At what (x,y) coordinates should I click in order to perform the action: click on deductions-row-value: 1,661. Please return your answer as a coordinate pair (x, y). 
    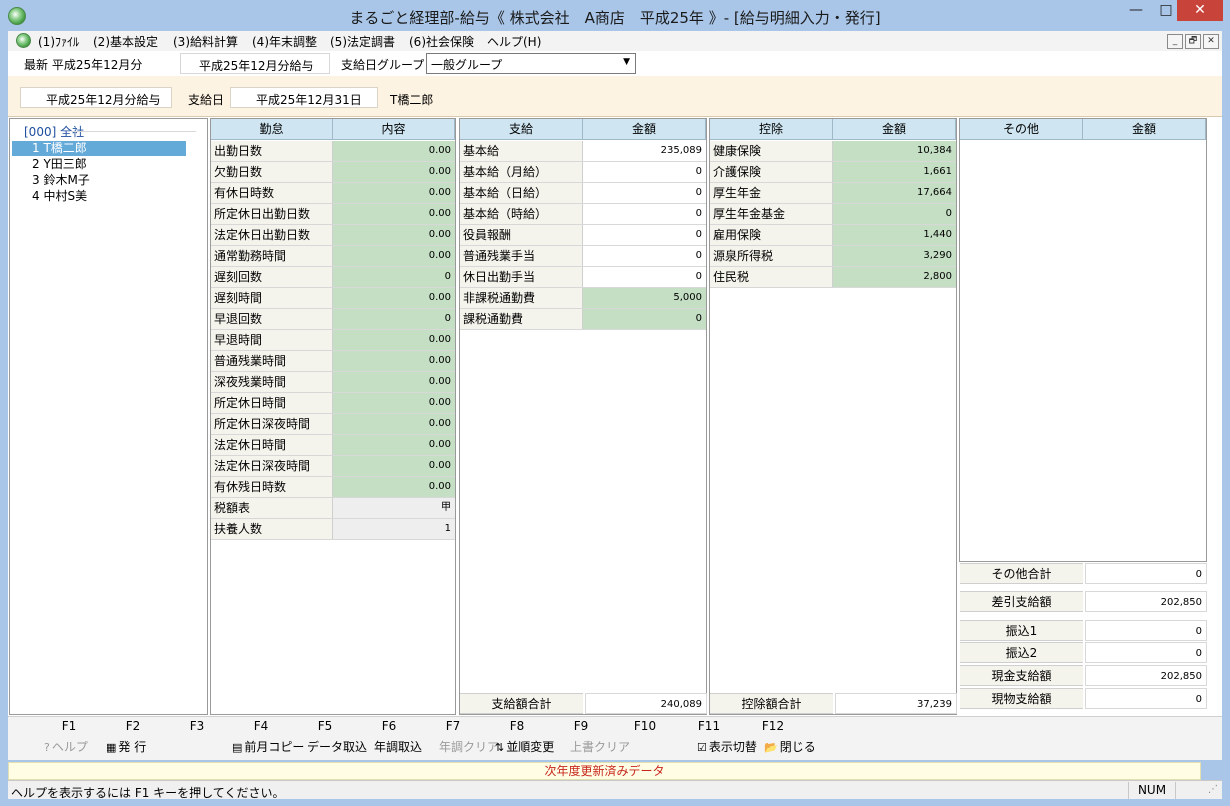
    Looking at the image, I should click on (894, 172).